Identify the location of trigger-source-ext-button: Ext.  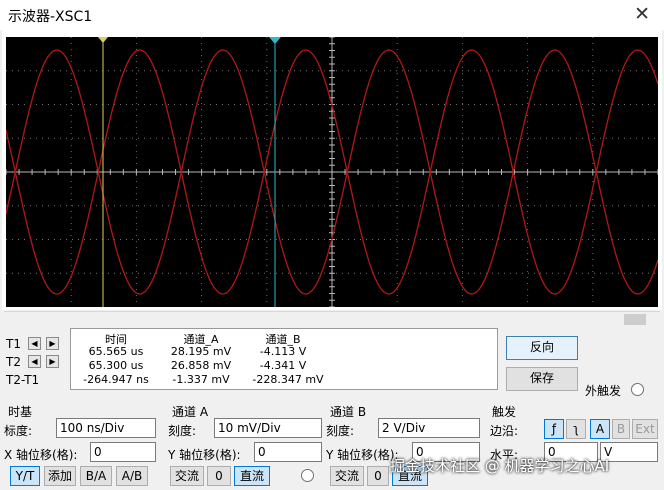
(645, 429).